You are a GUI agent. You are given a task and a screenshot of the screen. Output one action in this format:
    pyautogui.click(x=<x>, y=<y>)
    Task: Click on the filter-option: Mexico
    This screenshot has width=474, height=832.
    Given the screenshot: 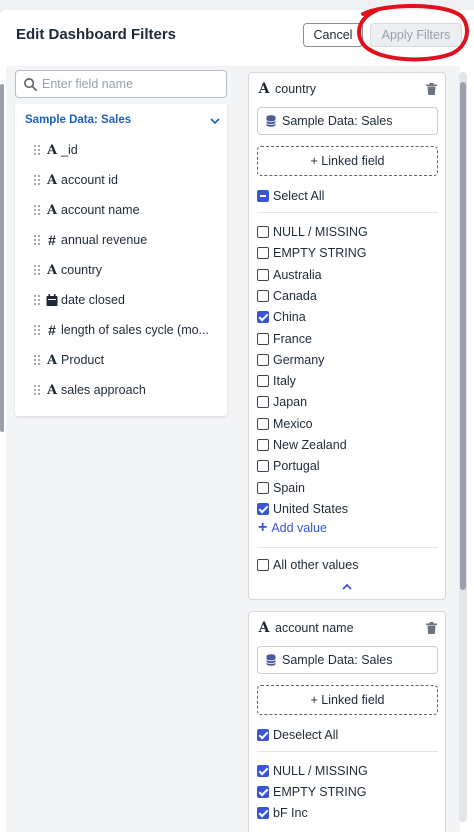 What is the action you would take?
    pyautogui.click(x=347, y=424)
    